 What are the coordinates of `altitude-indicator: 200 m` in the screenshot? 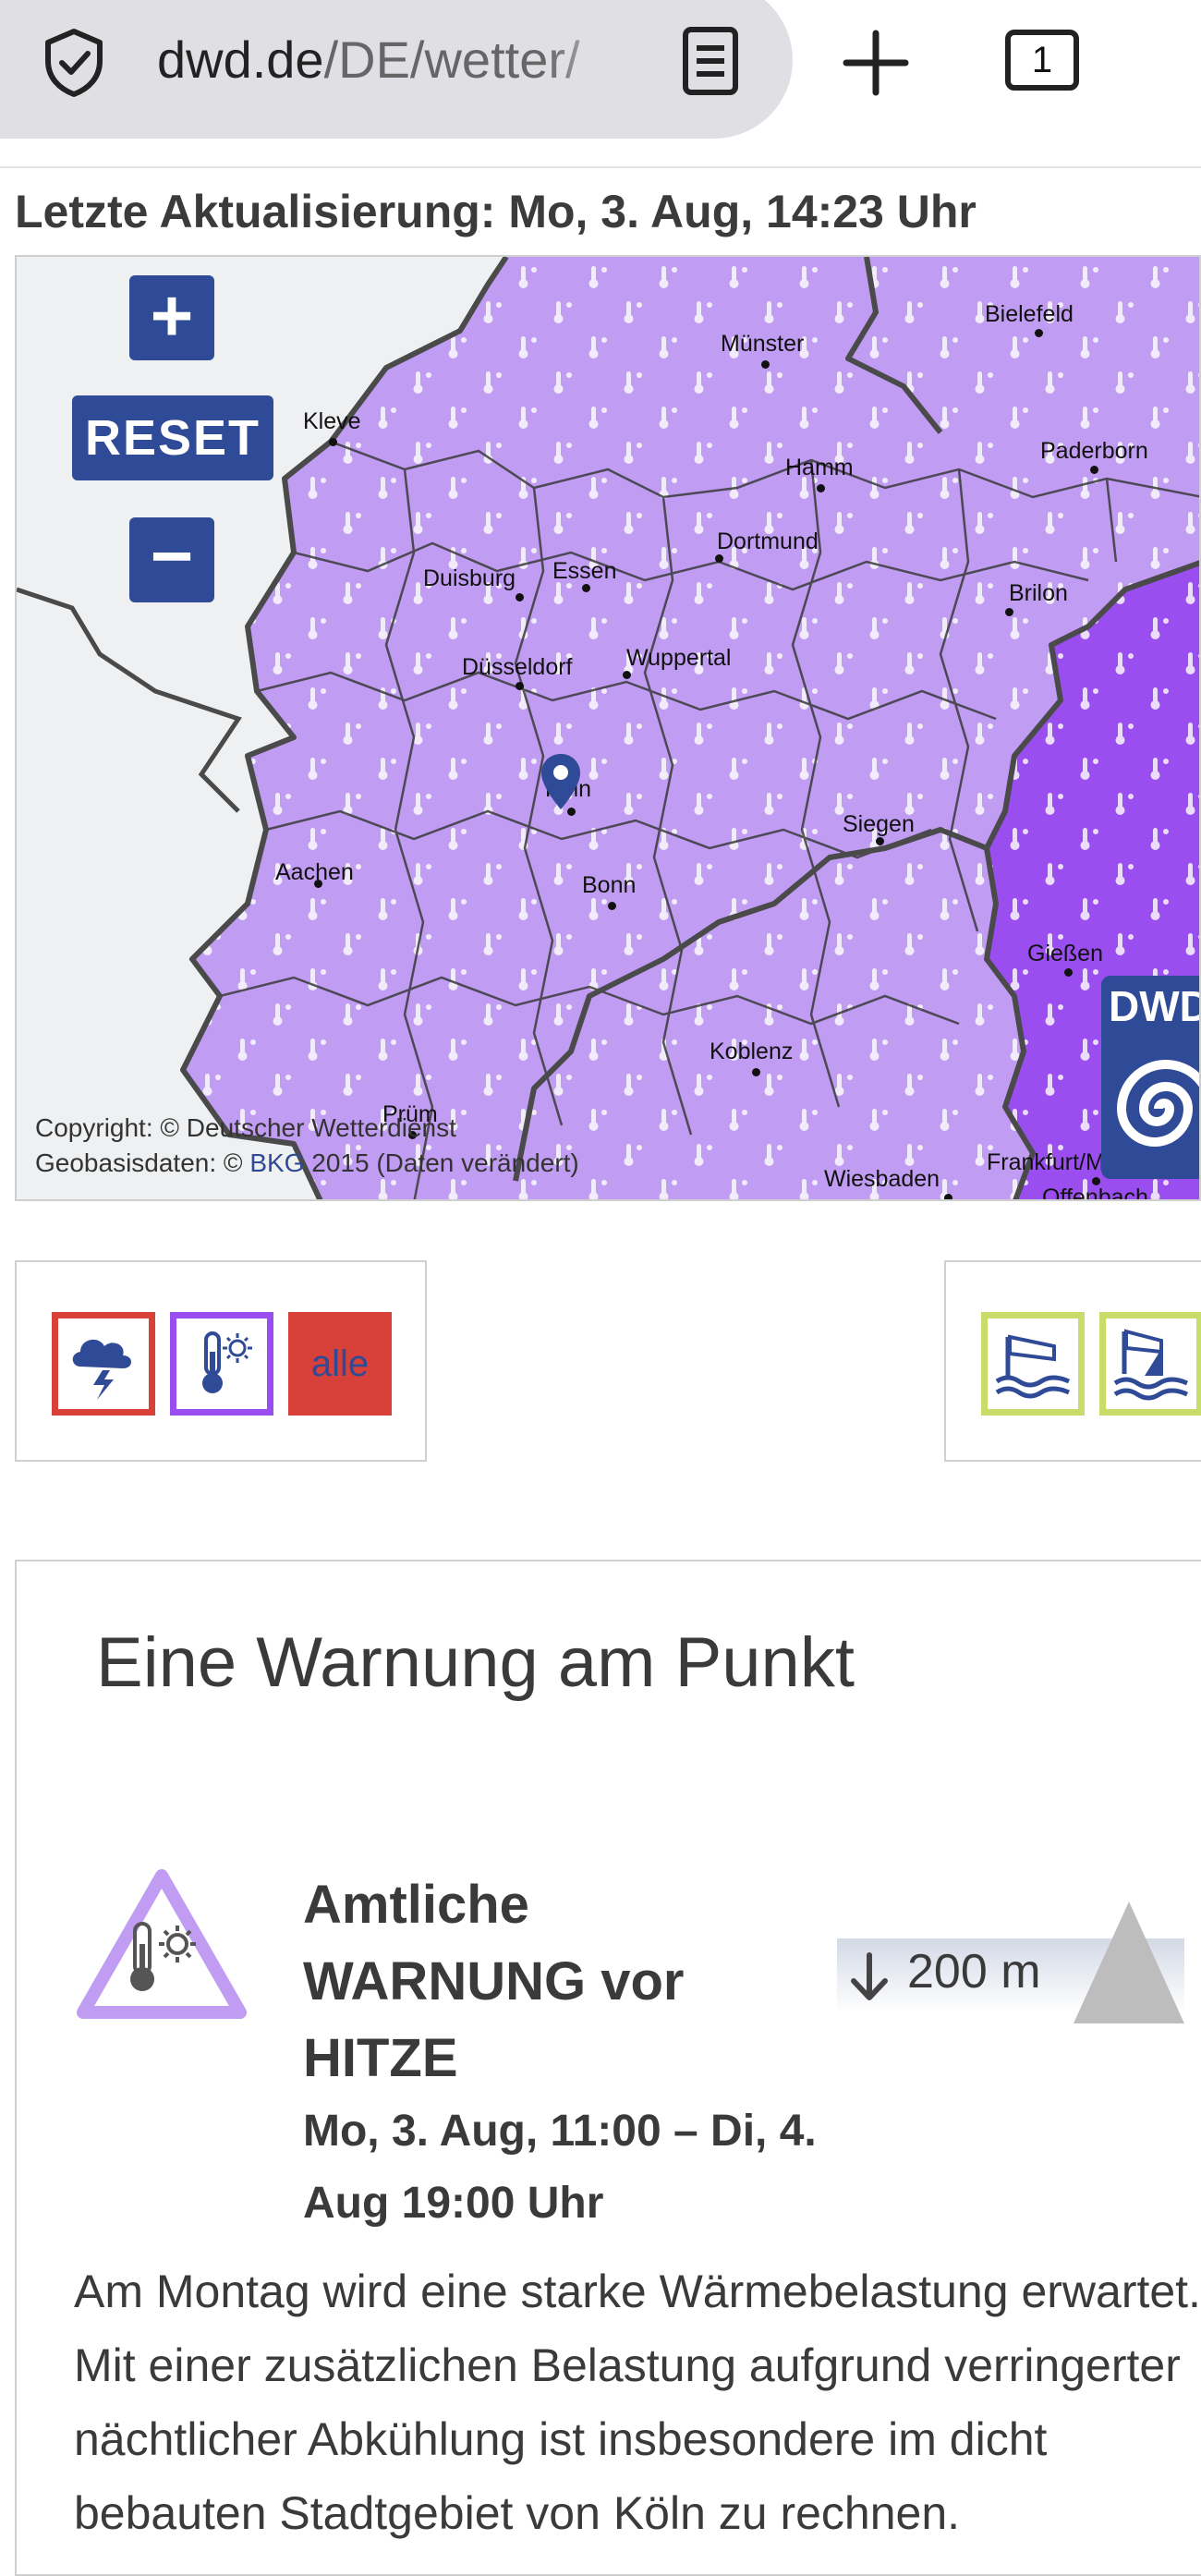 It's located at (1010, 1963).